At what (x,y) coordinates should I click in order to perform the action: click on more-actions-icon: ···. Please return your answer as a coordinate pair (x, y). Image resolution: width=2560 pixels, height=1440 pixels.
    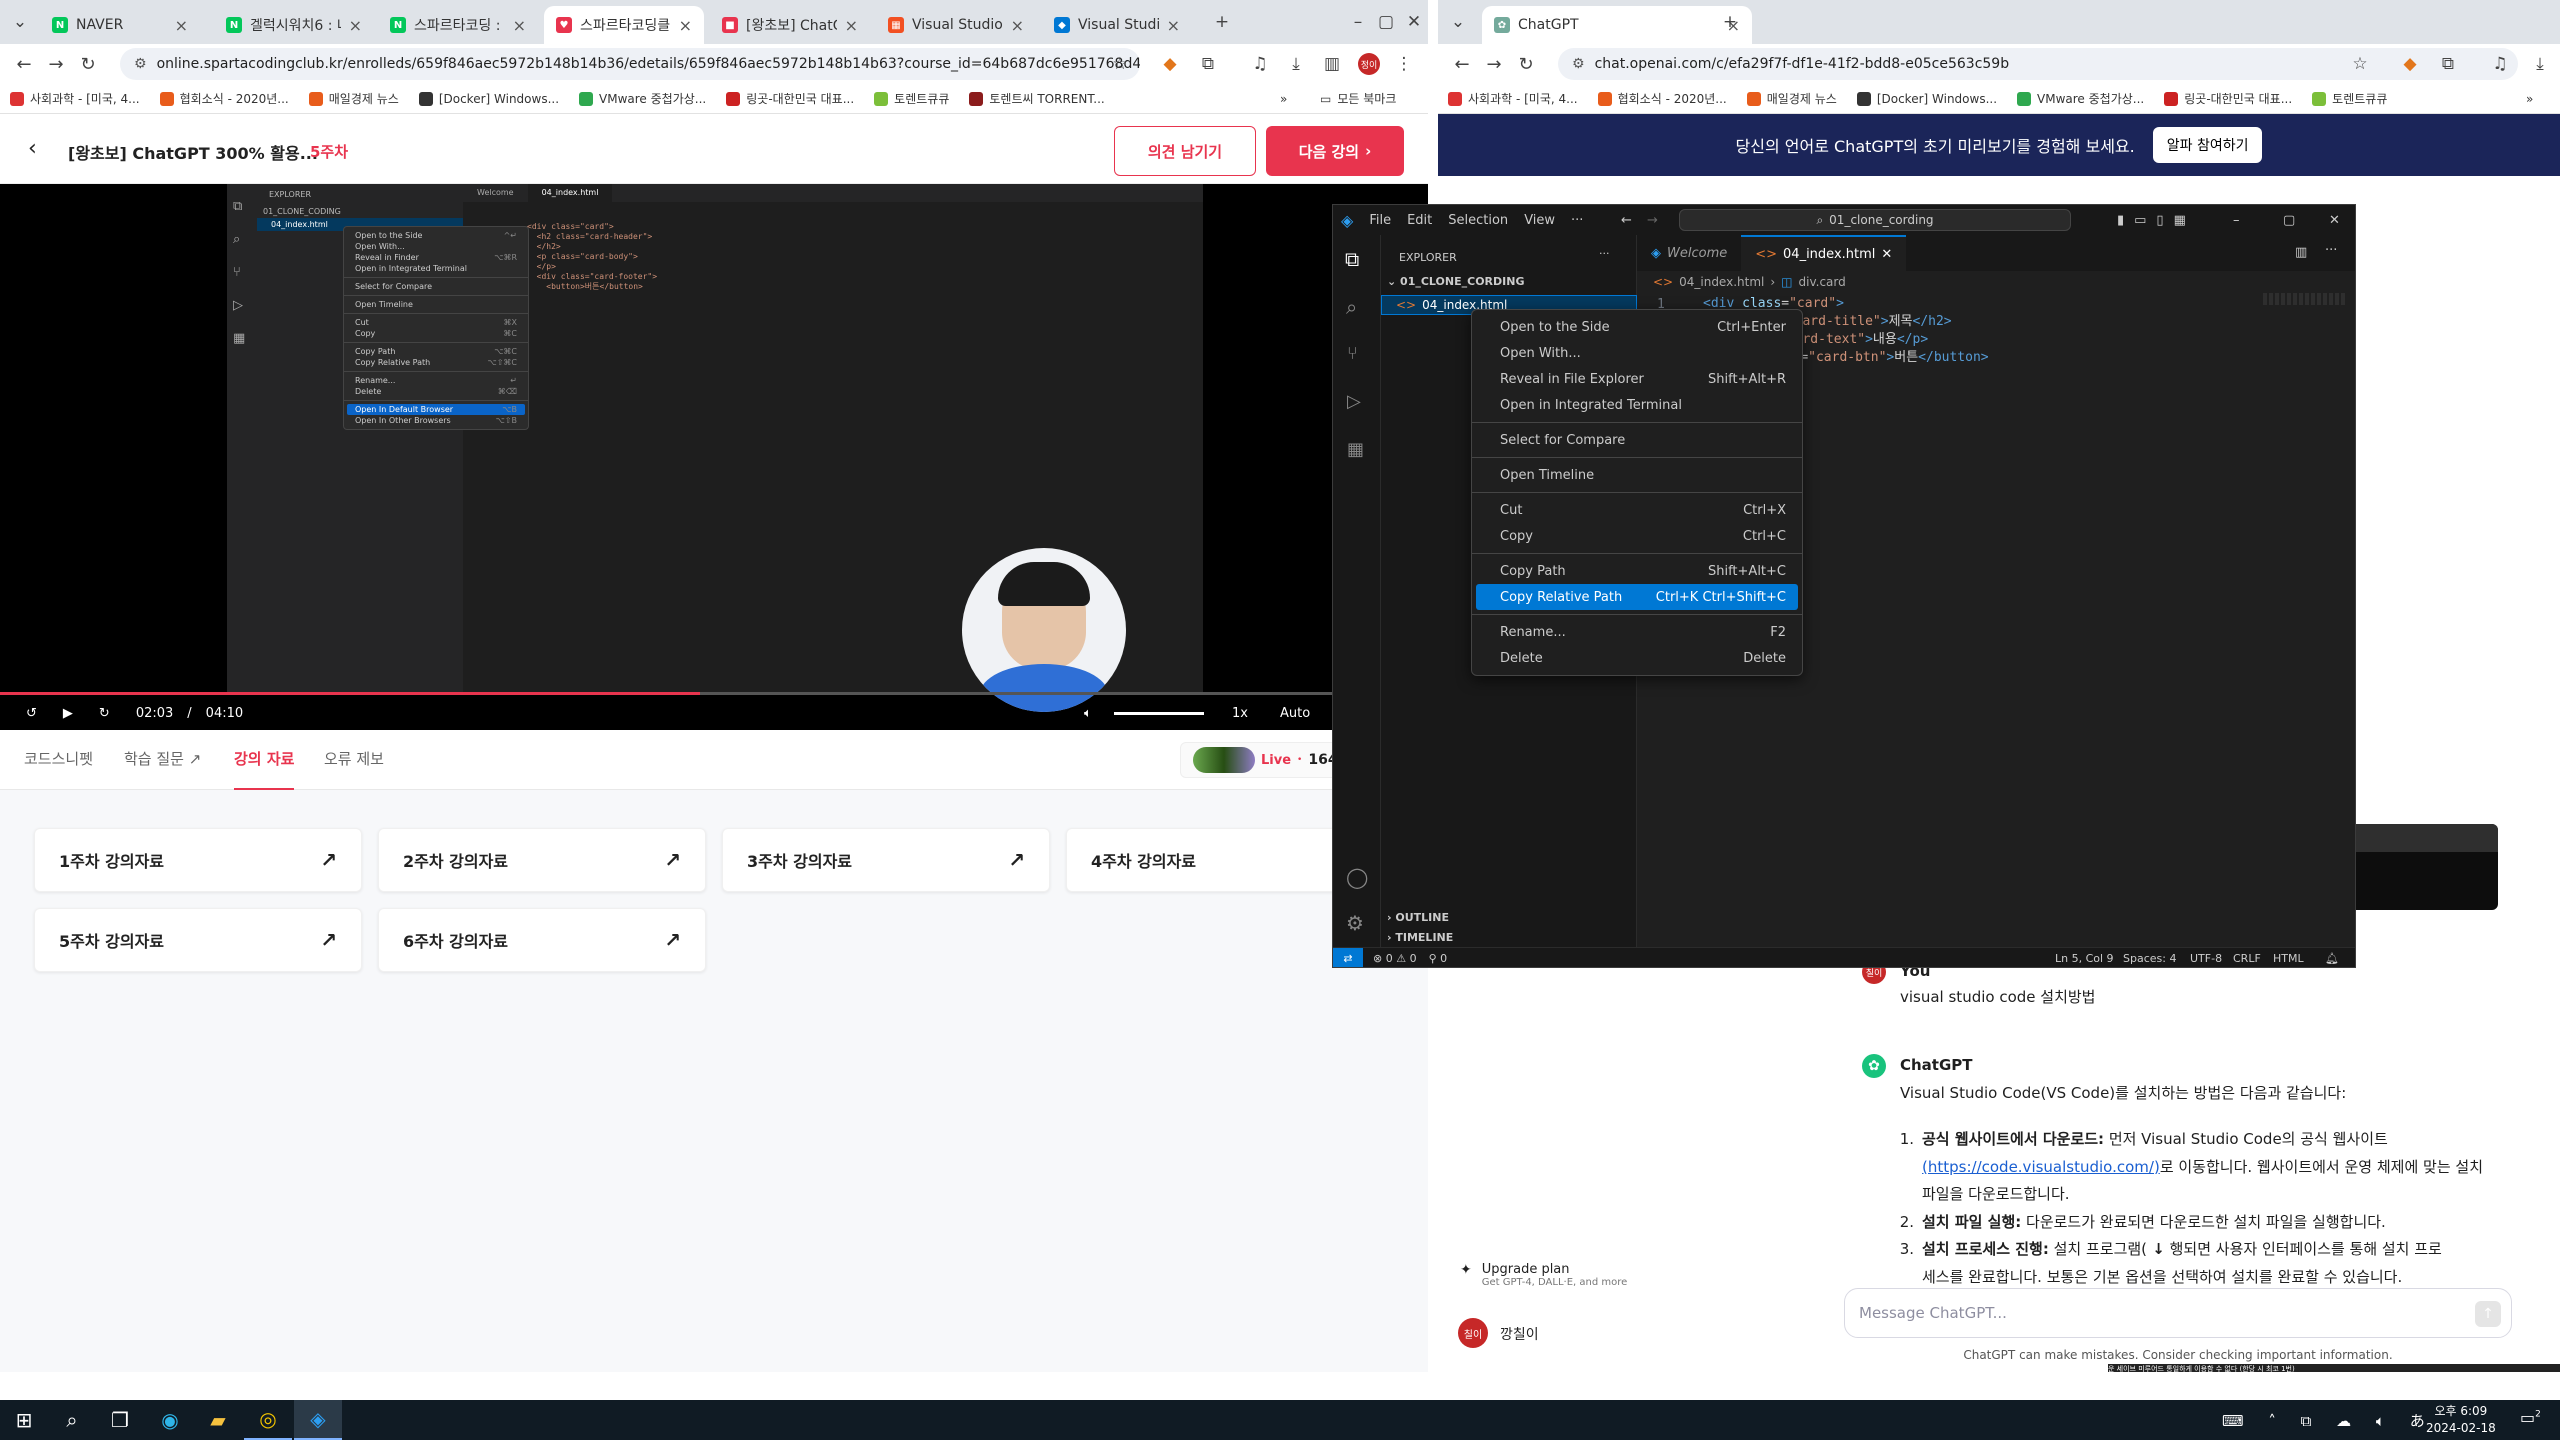
    Looking at the image, I should click on (1604, 253).